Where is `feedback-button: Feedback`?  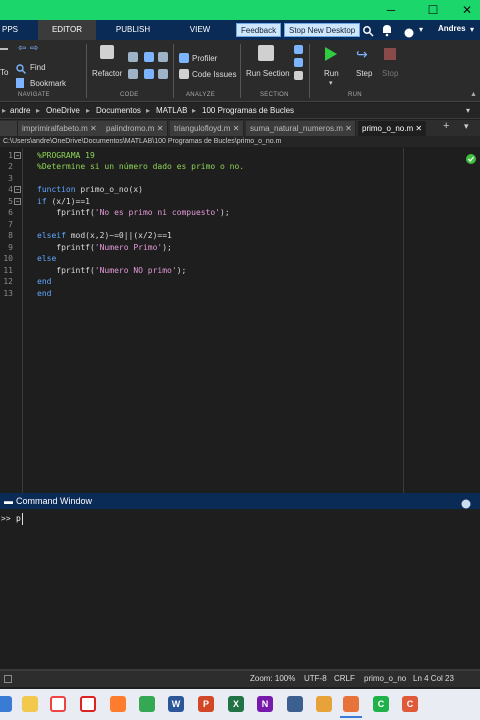
feedback-button: Feedback is located at coordinates (259, 30).